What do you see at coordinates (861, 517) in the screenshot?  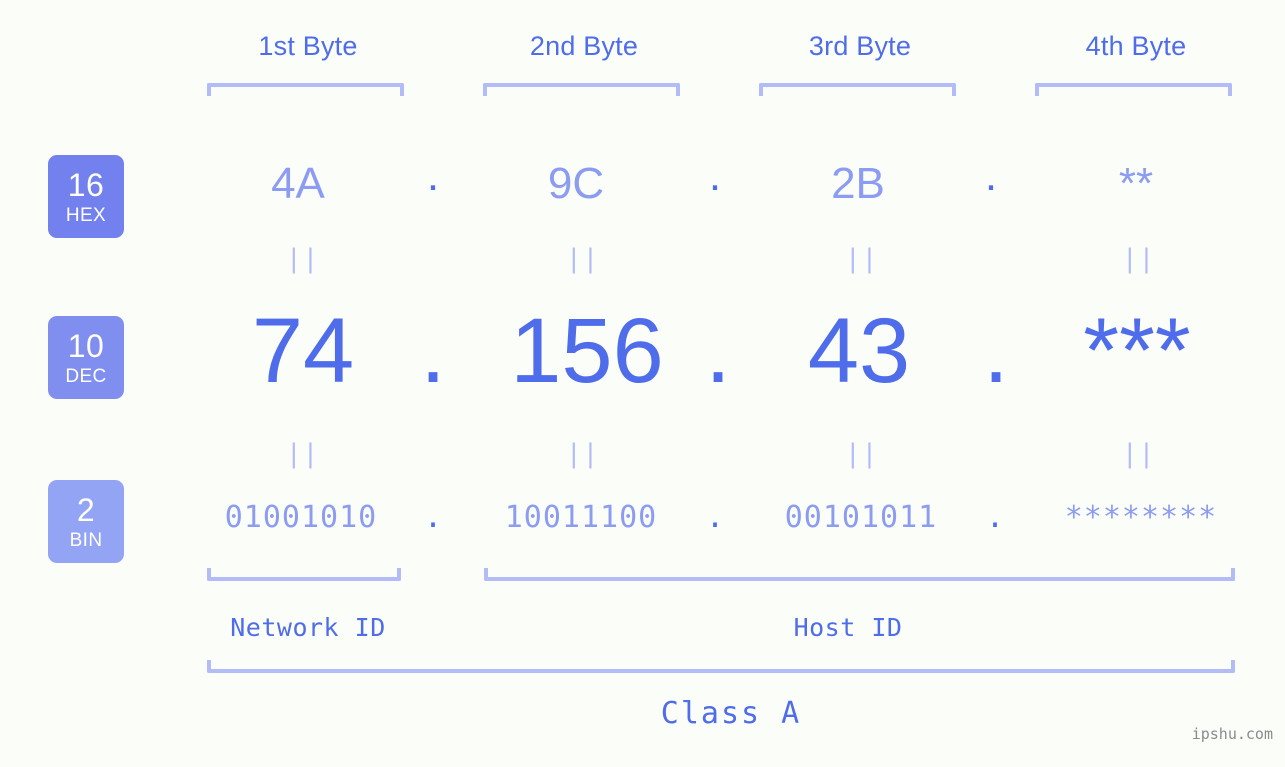 I see `bin-byte-3: 00101011` at bounding box center [861, 517].